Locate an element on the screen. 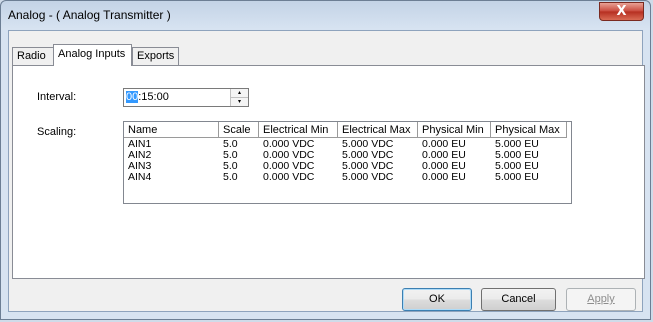  interval-value: 00:15:00 is located at coordinates (147, 97).